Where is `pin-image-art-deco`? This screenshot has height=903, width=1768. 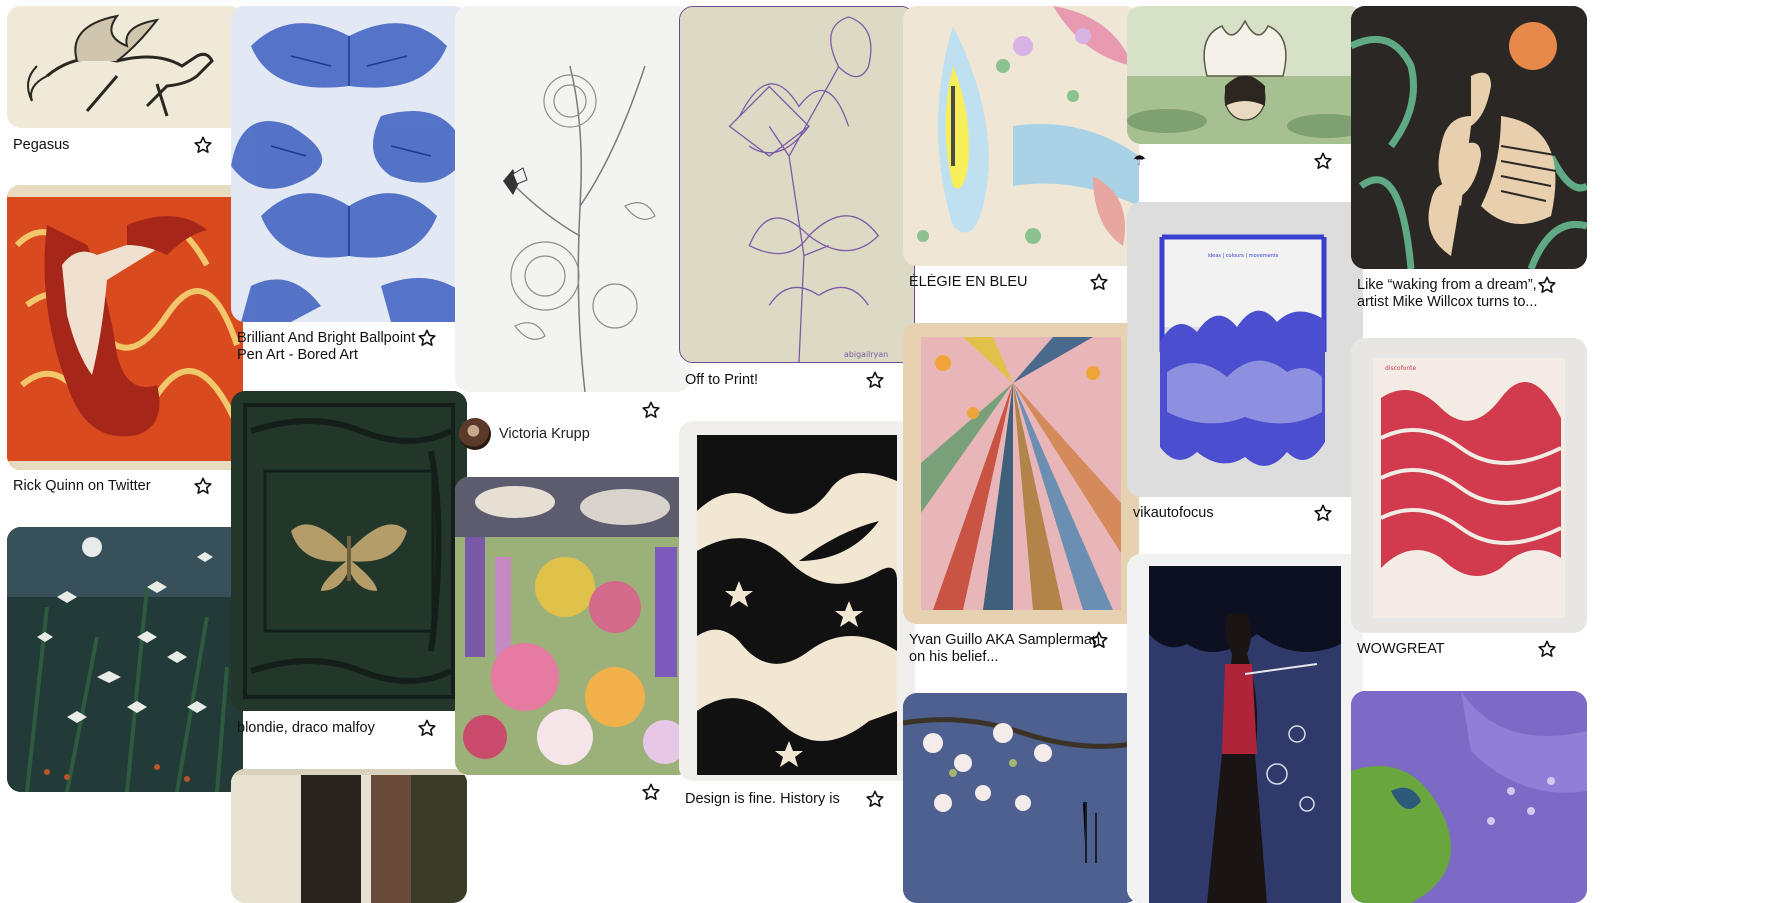
pin-image-art-deco is located at coordinates (1245, 728).